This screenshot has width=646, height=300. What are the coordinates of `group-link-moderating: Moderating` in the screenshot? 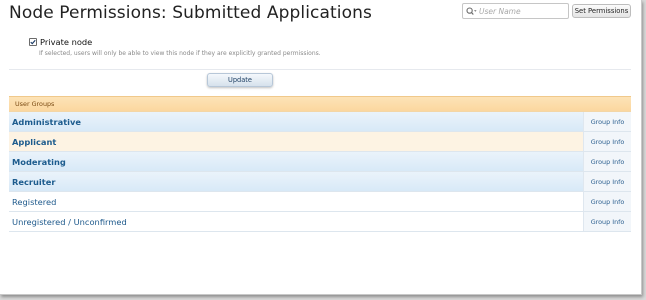 It's located at (296, 161).